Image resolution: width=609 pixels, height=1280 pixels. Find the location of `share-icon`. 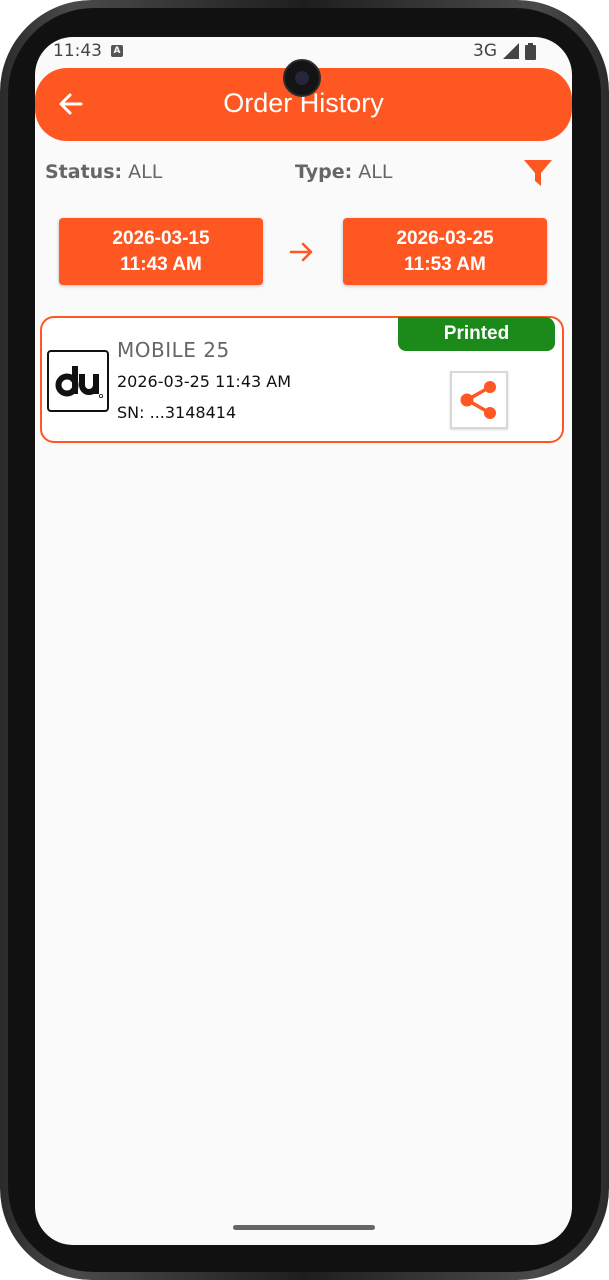

share-icon is located at coordinates (478, 400).